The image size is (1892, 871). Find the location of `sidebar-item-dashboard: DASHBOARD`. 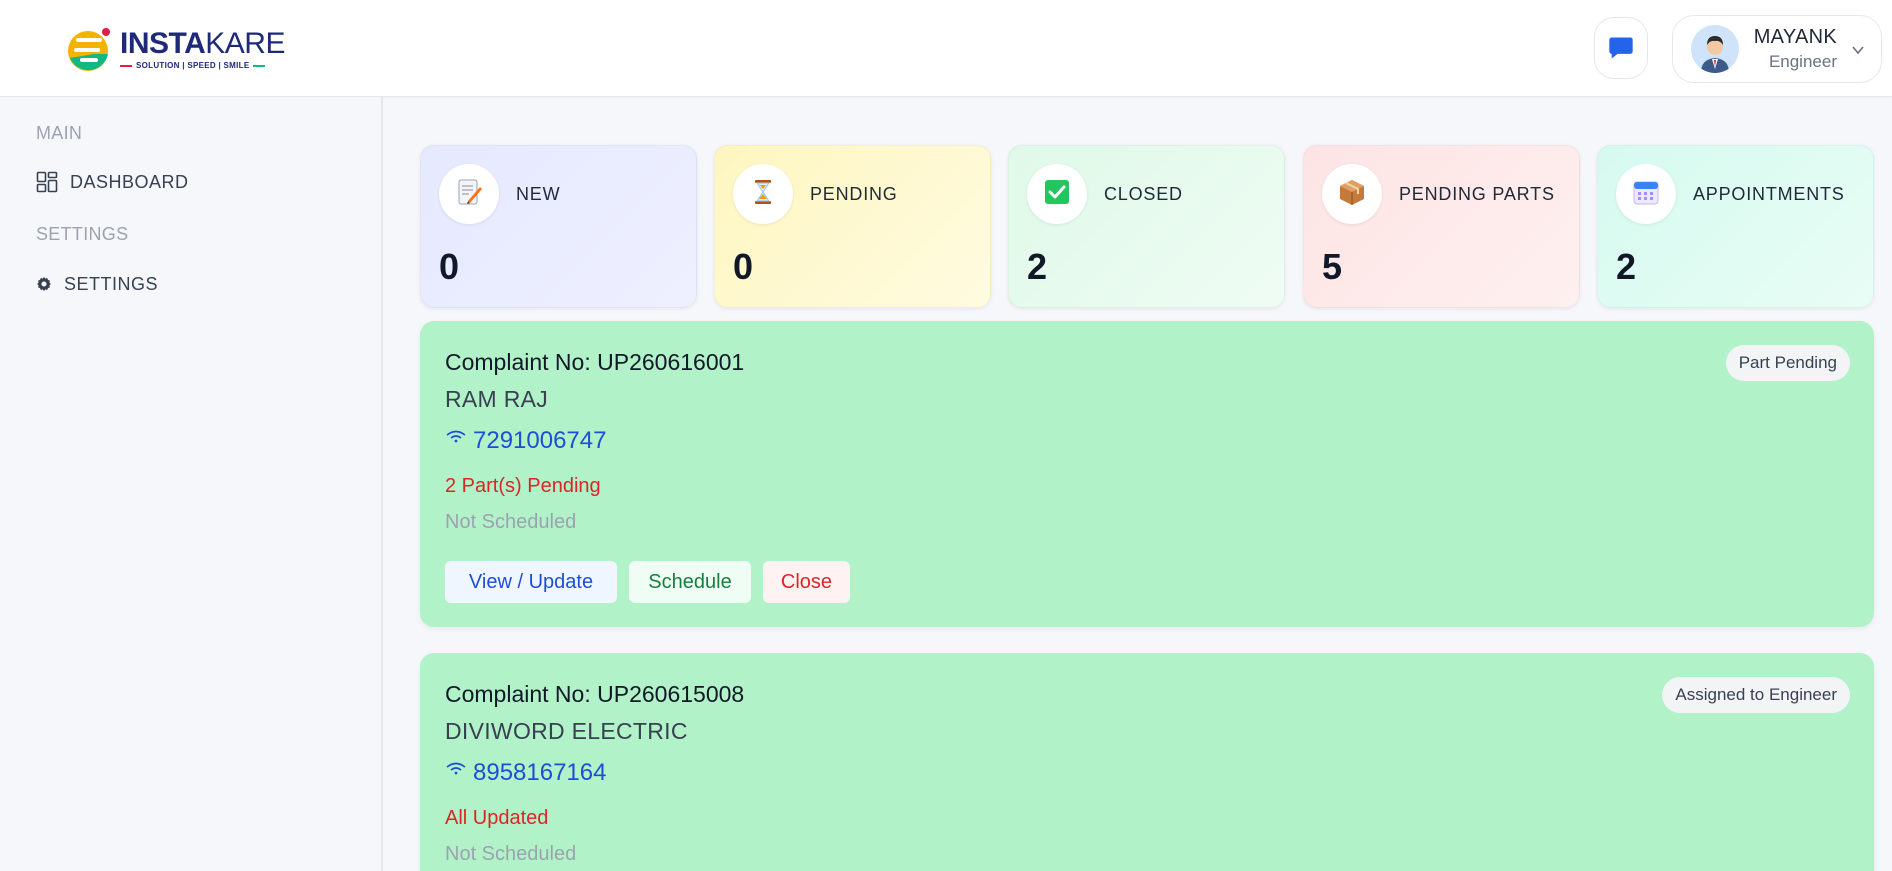

sidebar-item-dashboard: DASHBOARD is located at coordinates (112, 182).